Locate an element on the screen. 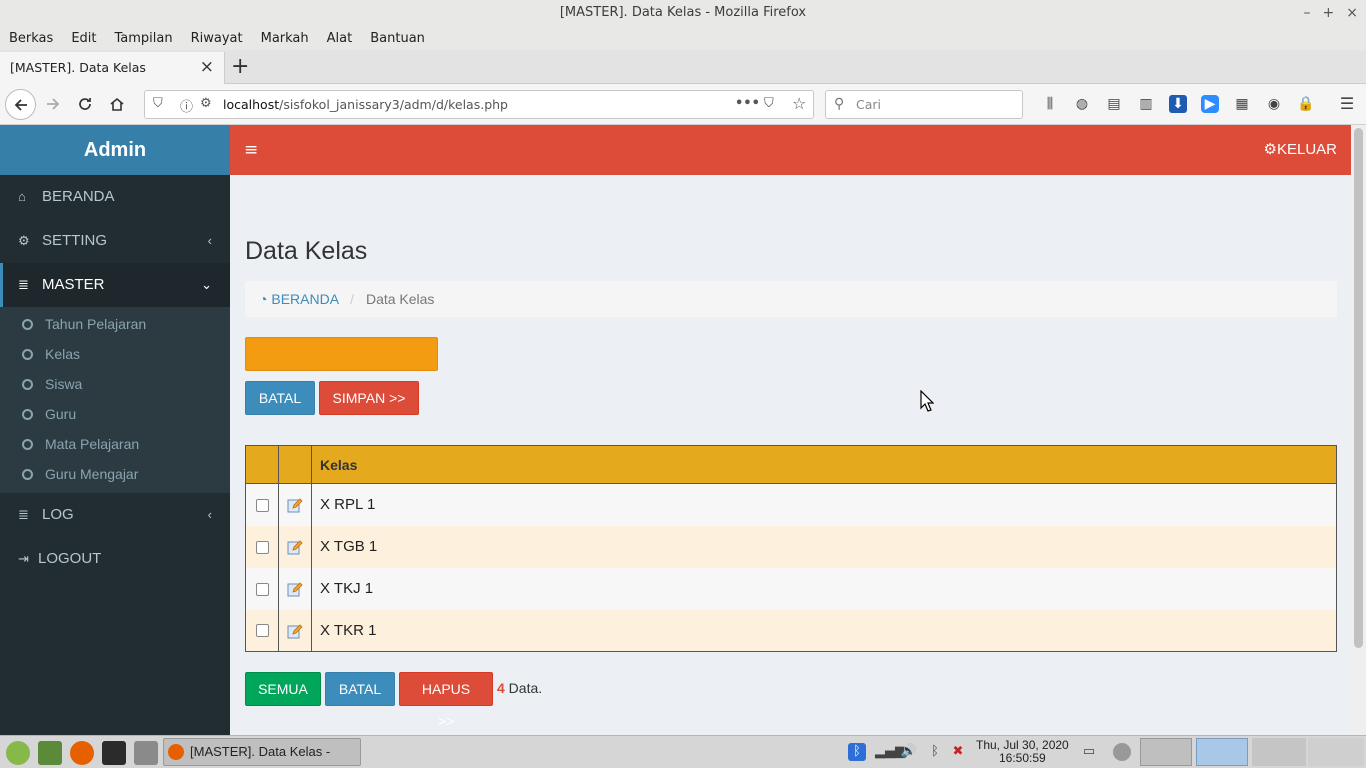  new-tab-button: + is located at coordinates (240, 67).